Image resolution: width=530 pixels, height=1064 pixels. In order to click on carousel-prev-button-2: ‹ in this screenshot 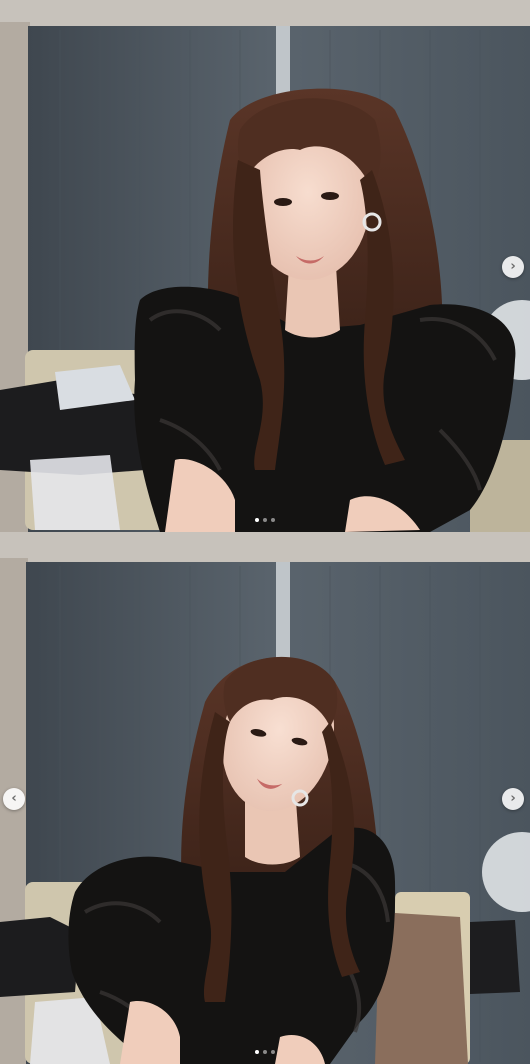, I will do `click(14, 799)`.